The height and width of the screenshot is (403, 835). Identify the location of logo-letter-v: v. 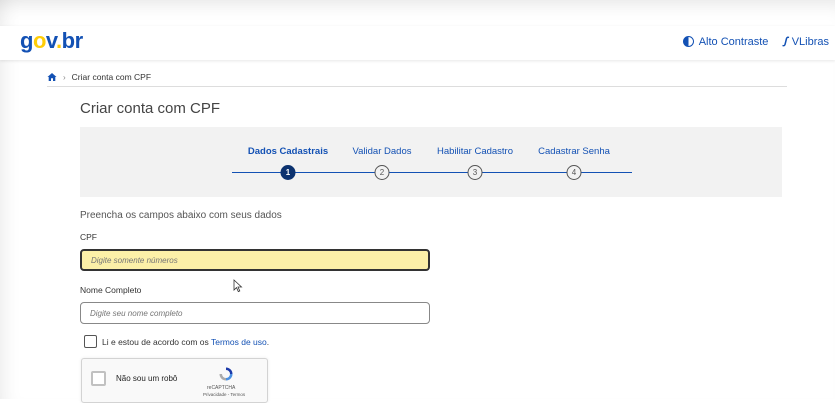
(51, 40).